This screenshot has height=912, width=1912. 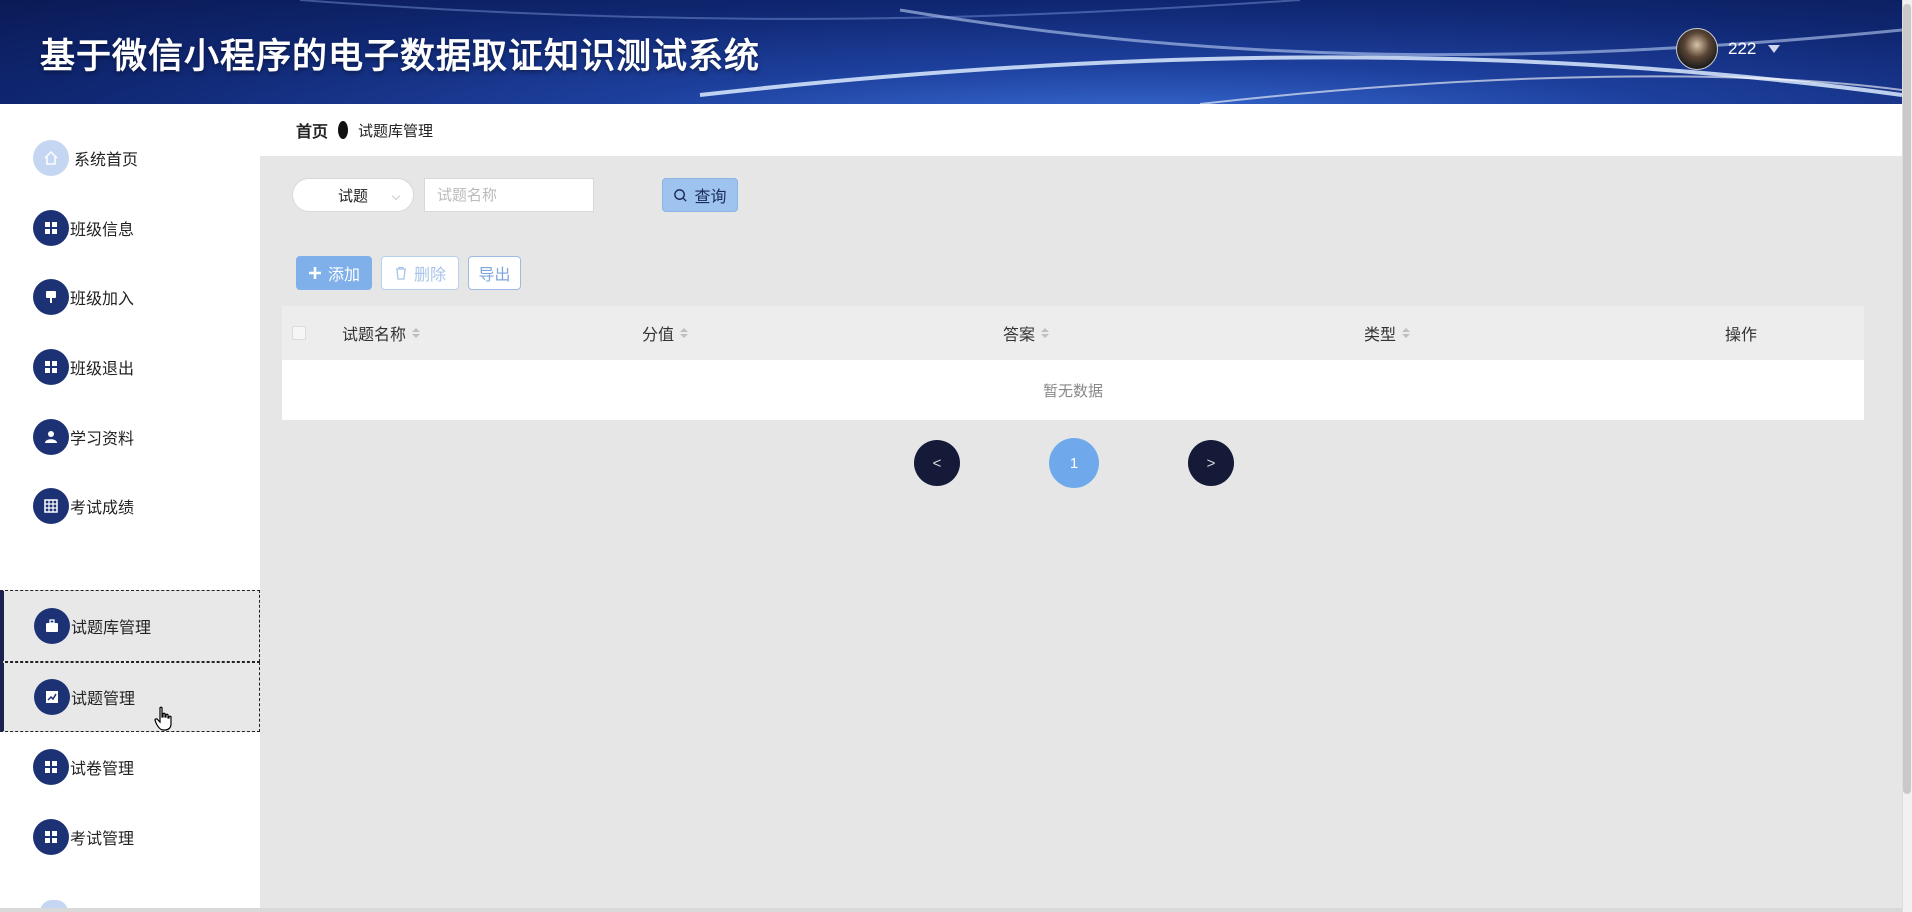 What do you see at coordinates (429, 275) in the screenshot?
I see `delete-button-label: 删除` at bounding box center [429, 275].